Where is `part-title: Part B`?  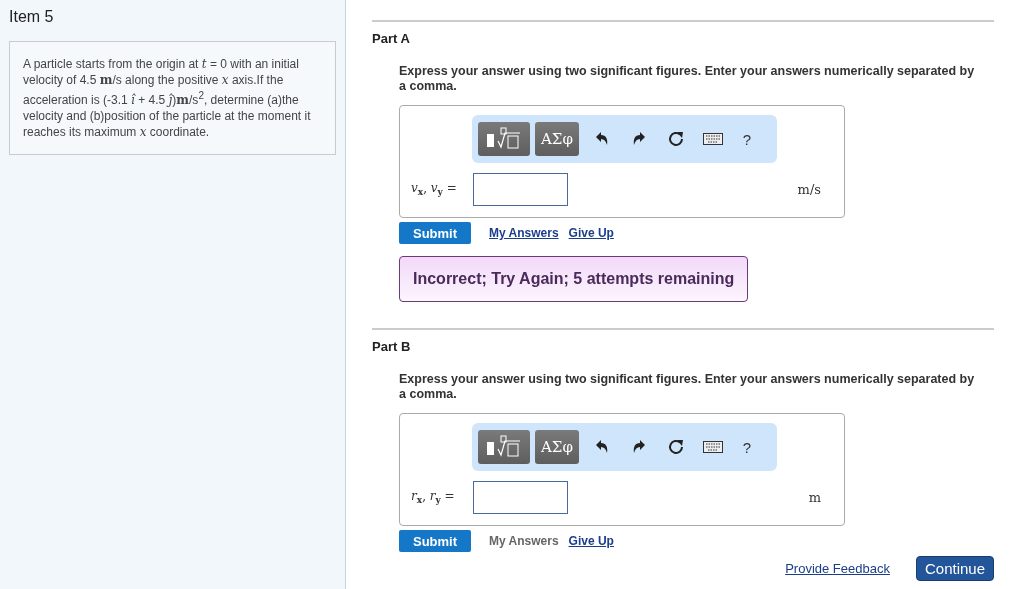
part-title: Part B is located at coordinates (392, 346).